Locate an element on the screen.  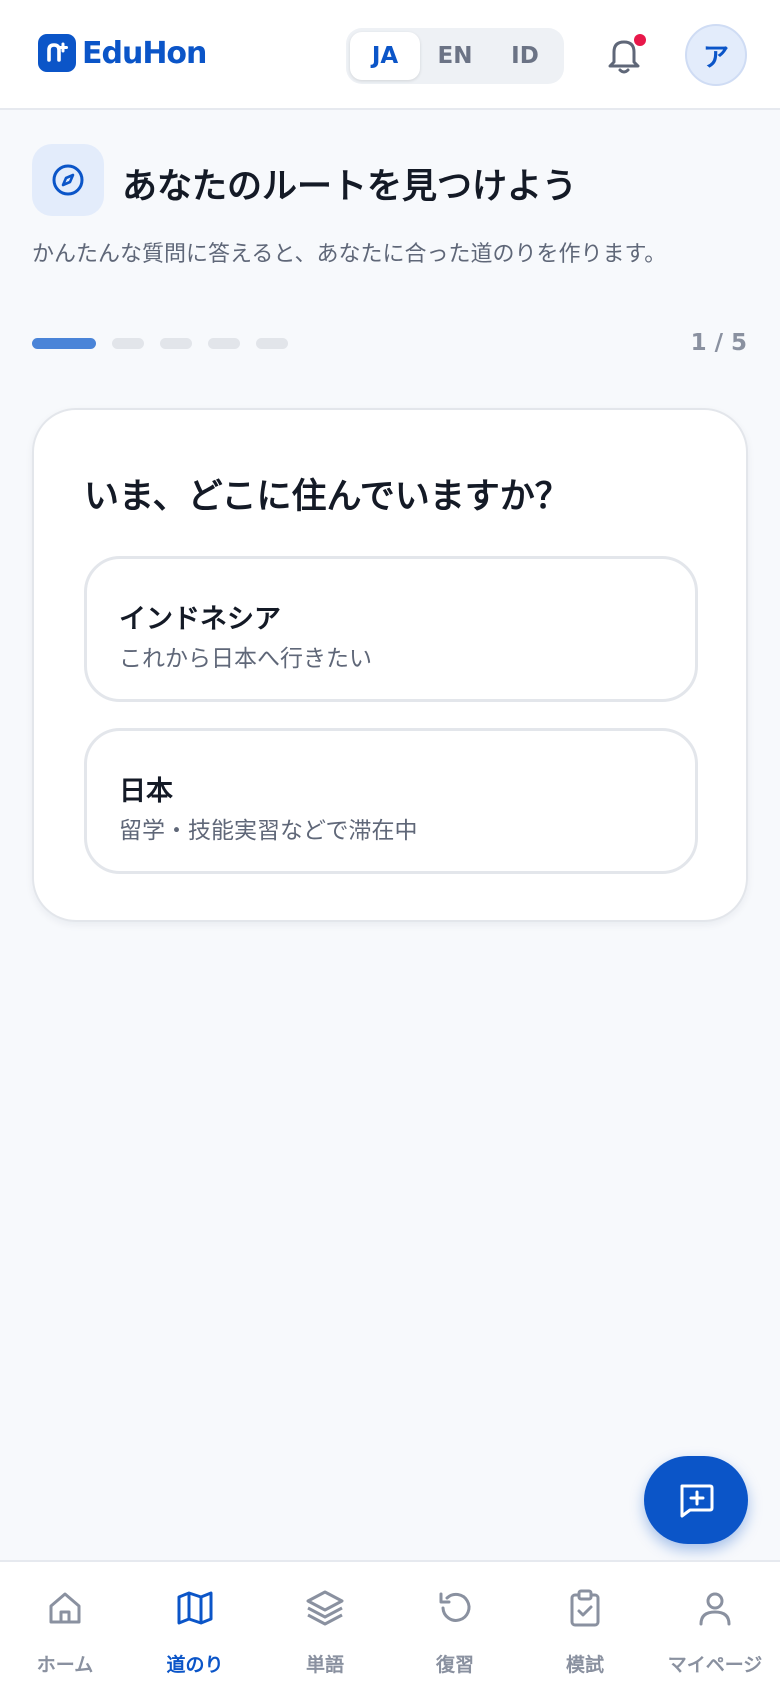
logo-text: EduHon is located at coordinates (144, 53).